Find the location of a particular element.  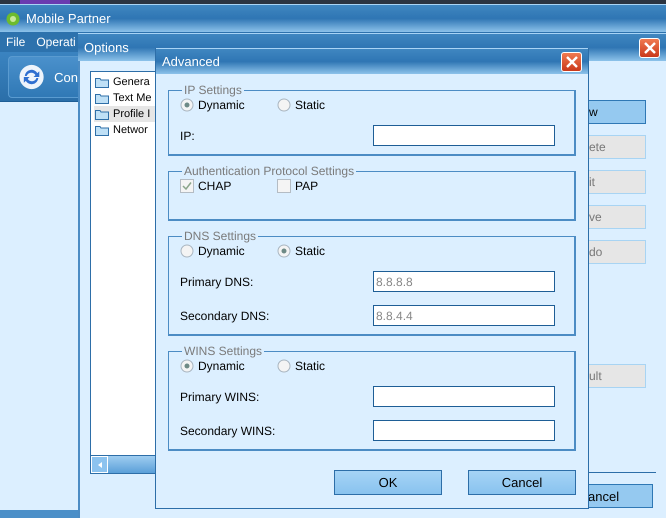

window-title: Advanced is located at coordinates (191, 61).